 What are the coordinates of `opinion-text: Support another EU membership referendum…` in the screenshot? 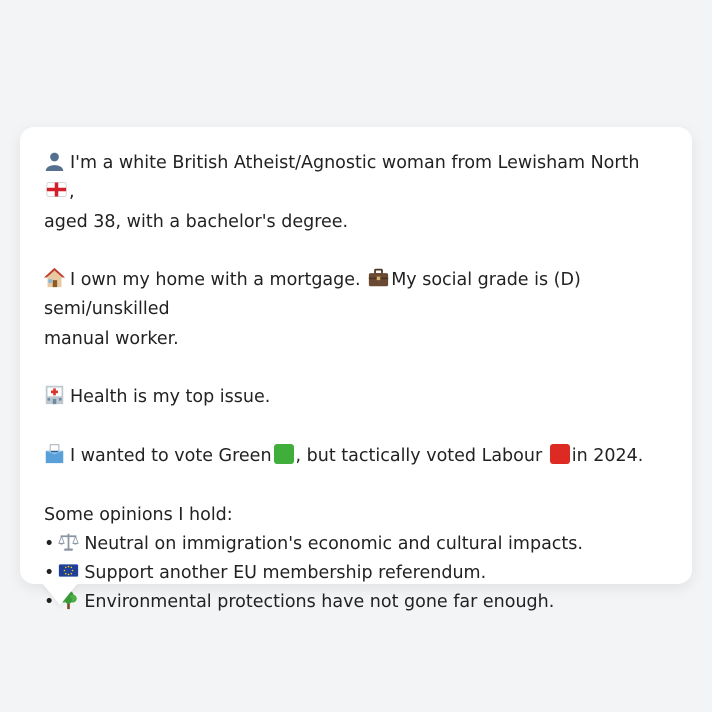 It's located at (285, 573).